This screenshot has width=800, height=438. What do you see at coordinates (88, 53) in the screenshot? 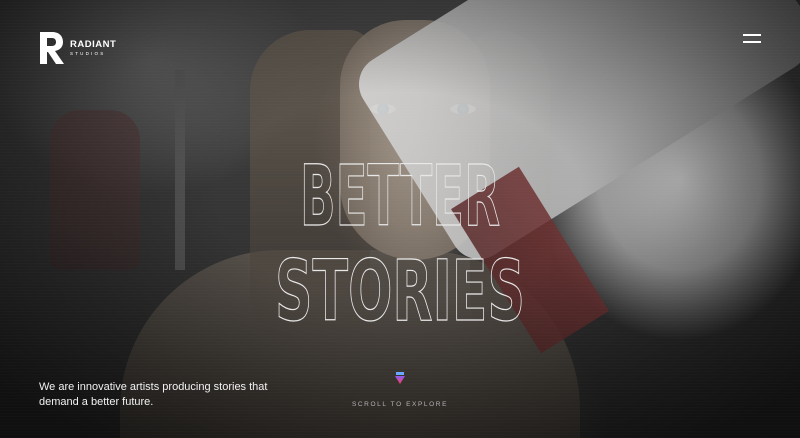
I see `brand-subtitle: STUDIOS` at bounding box center [88, 53].